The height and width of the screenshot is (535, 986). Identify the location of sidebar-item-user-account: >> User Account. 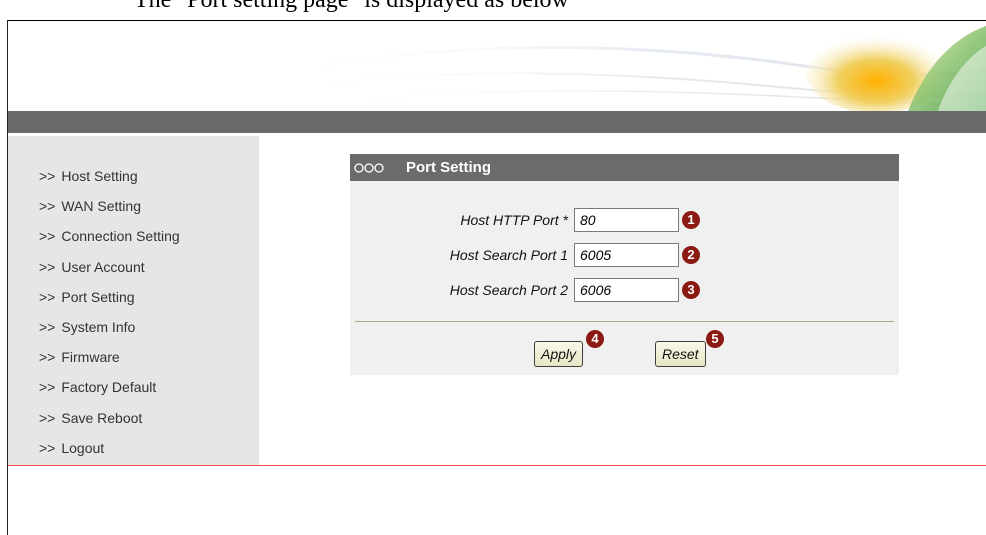
(109, 272).